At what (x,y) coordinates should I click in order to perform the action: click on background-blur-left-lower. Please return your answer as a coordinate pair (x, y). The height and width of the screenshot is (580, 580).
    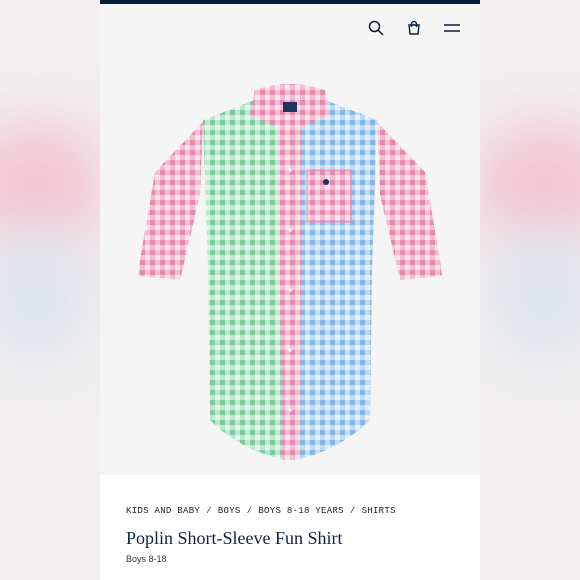
    Looking at the image, I should click on (45, 295).